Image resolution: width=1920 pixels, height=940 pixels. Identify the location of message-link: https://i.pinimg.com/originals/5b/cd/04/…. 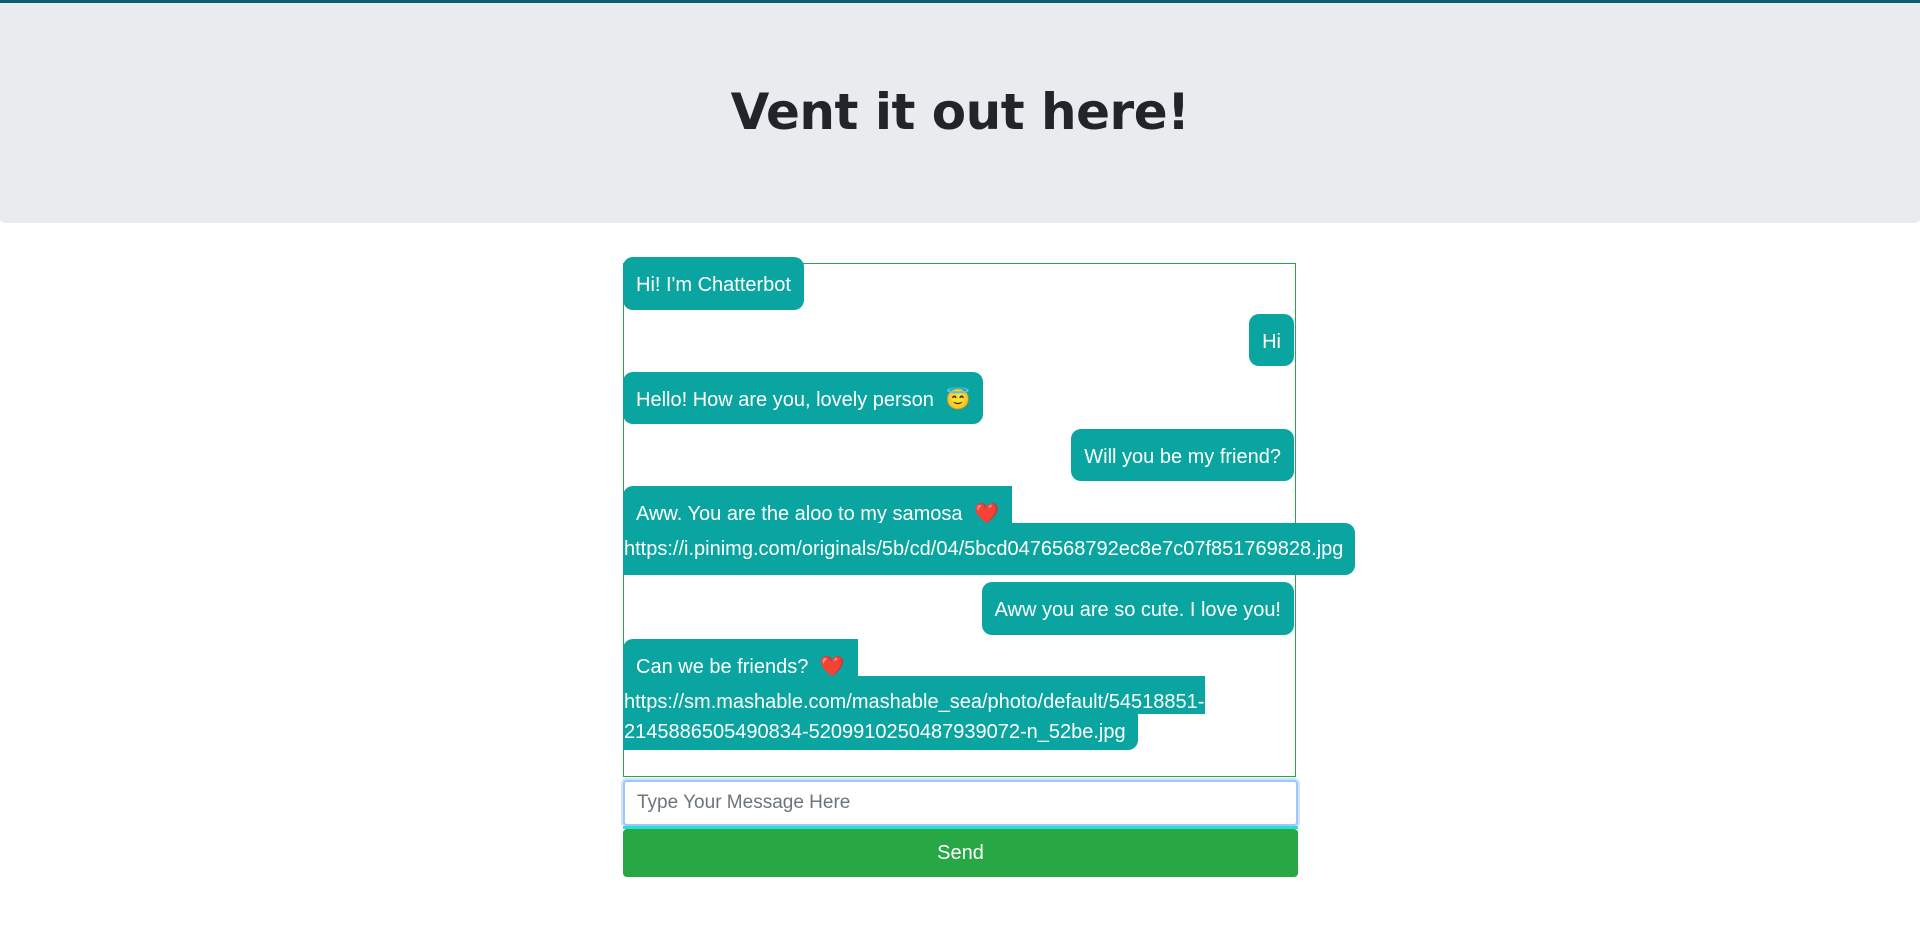
(989, 549).